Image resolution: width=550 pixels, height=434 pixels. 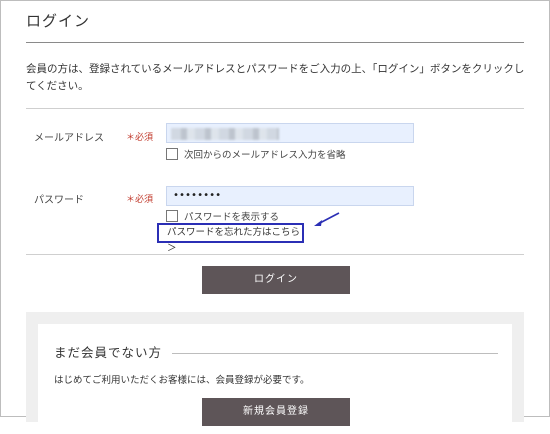 What do you see at coordinates (69, 138) in the screenshot?
I see `email-label: メールアドレス` at bounding box center [69, 138].